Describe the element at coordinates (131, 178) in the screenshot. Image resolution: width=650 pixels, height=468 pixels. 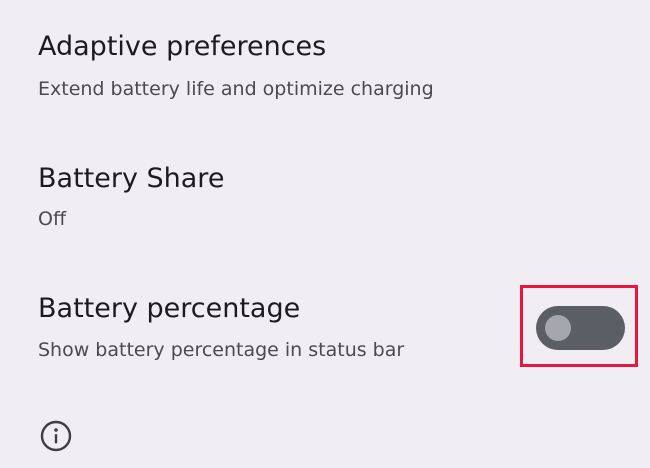
I see `battery-share-title: Battery Share` at that location.